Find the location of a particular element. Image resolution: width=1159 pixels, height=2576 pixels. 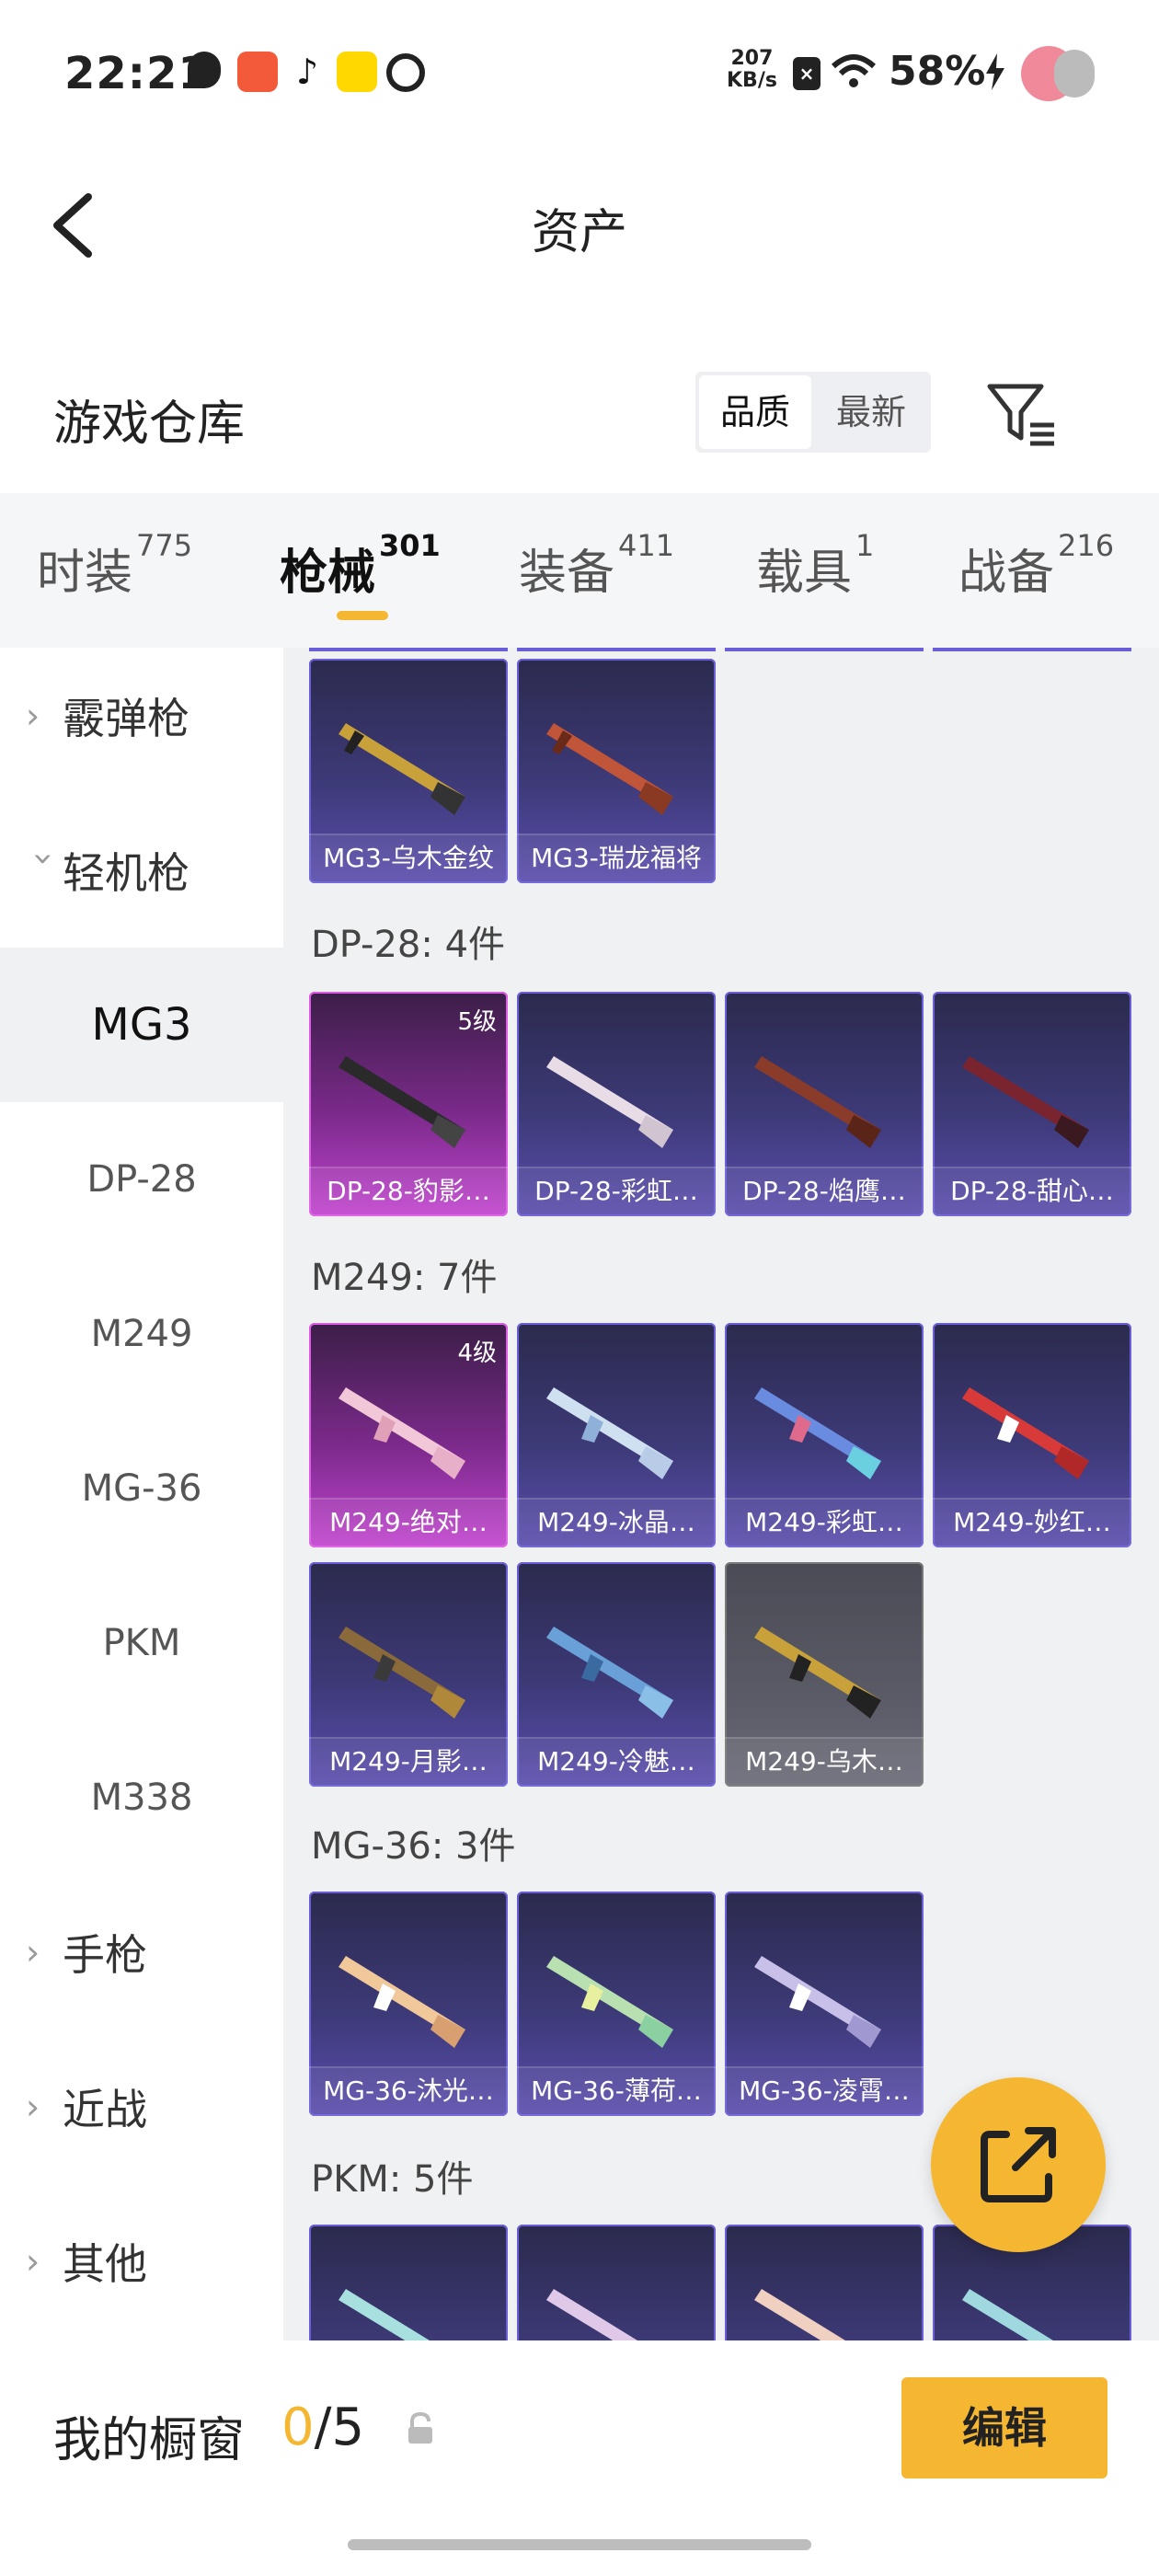

sidebar-category-shotgun: › 霰弹枪 is located at coordinates (141, 715).